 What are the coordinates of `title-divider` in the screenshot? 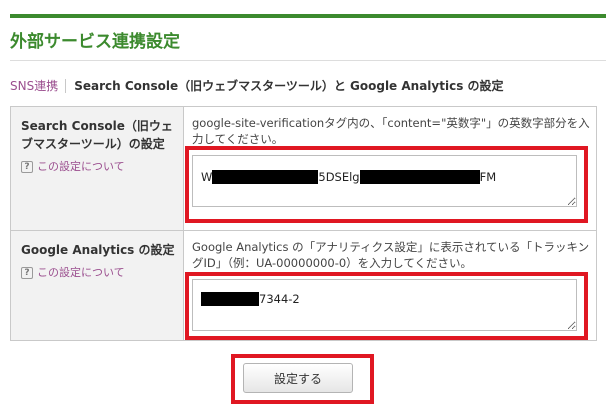 It's located at (308, 60).